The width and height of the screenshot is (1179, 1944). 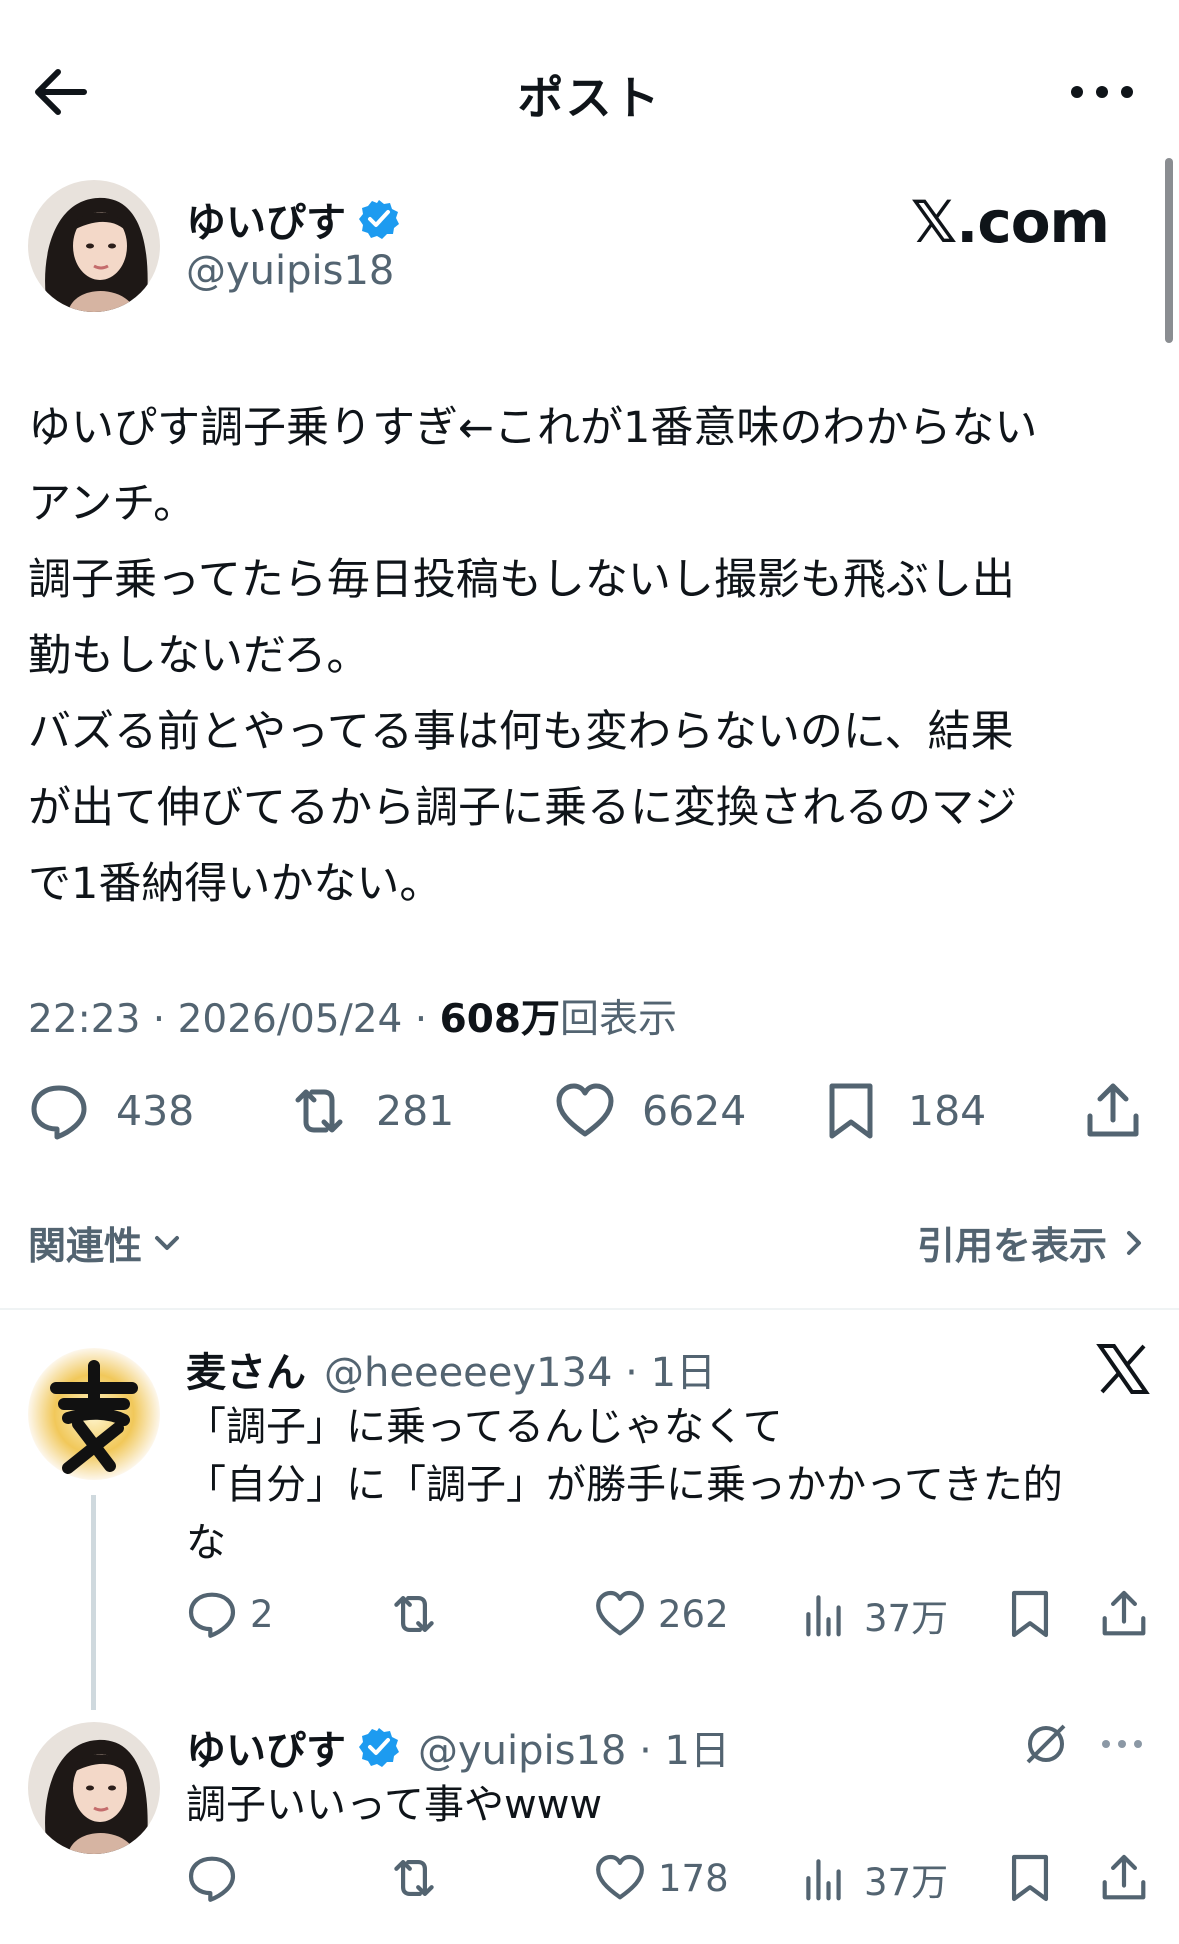 I want to click on view-quotes-link: 引用を表示, so click(x=1034, y=1242).